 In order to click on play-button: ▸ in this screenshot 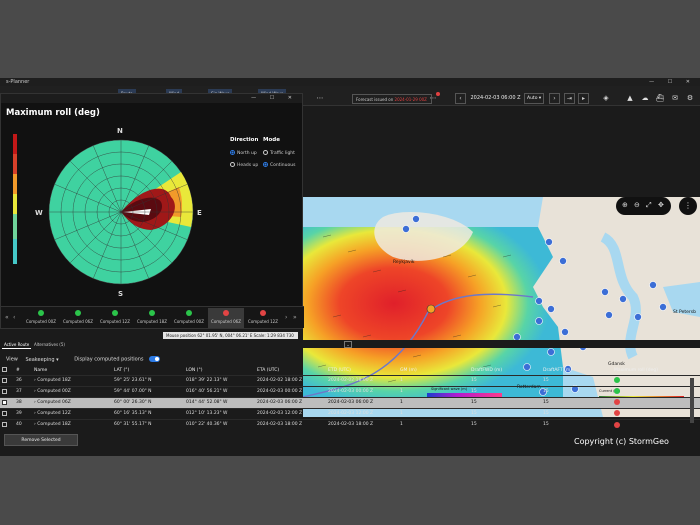, I will do `click(583, 98)`.